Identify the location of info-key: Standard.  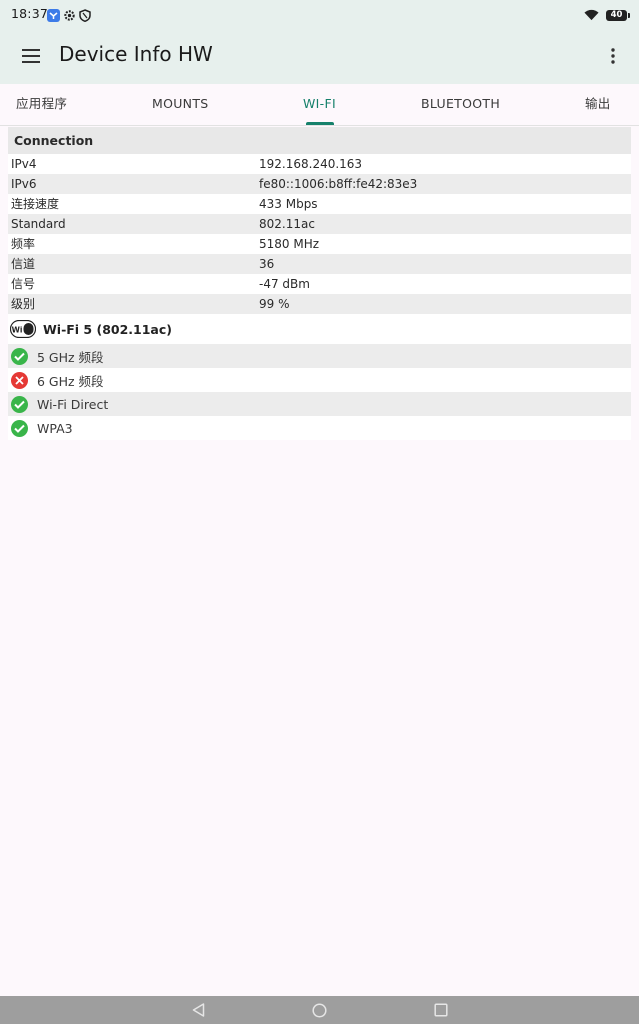
(38, 224).